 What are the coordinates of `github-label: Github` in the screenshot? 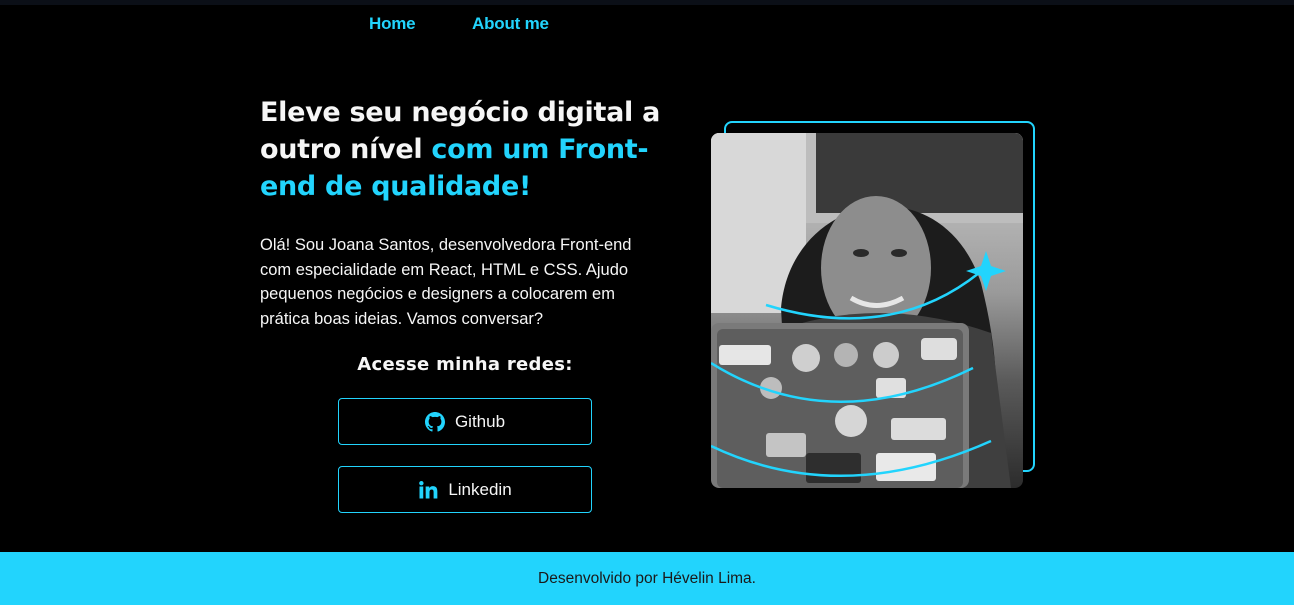 It's located at (480, 421).